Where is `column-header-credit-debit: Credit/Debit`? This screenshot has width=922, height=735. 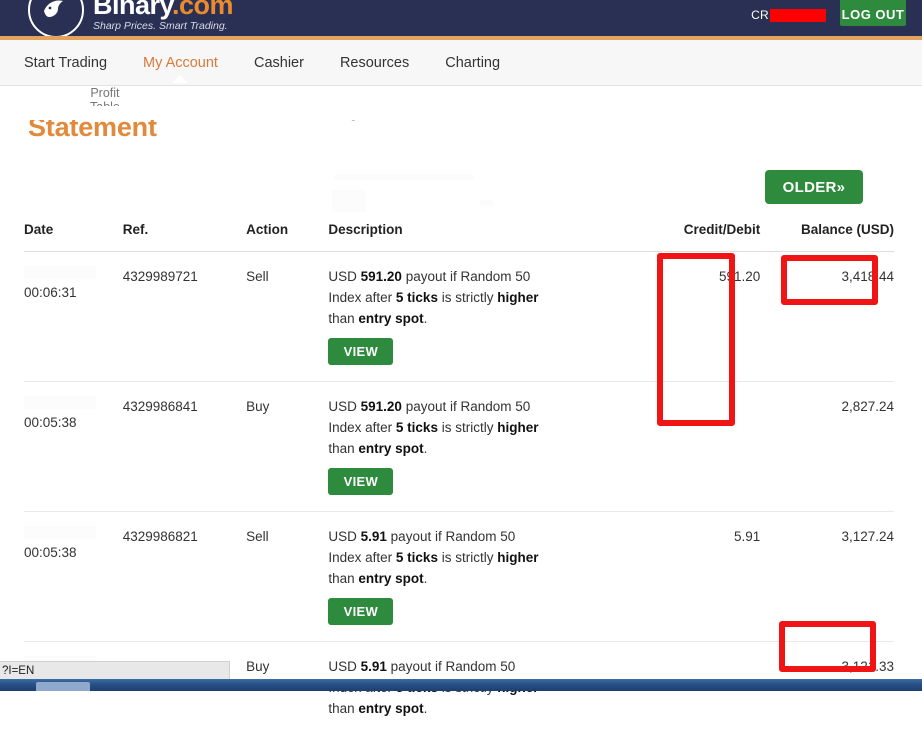 column-header-credit-debit: Credit/Debit is located at coordinates (698, 237).